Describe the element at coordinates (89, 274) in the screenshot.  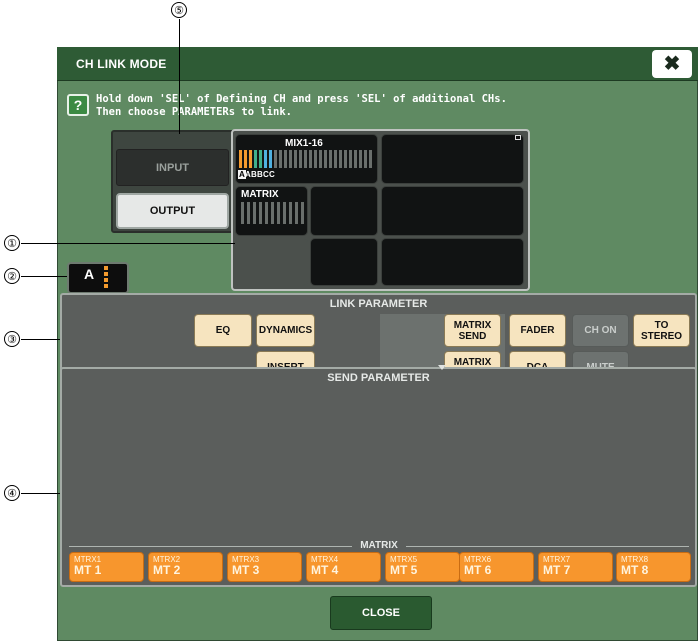
I see `link-group-label: A` at that location.